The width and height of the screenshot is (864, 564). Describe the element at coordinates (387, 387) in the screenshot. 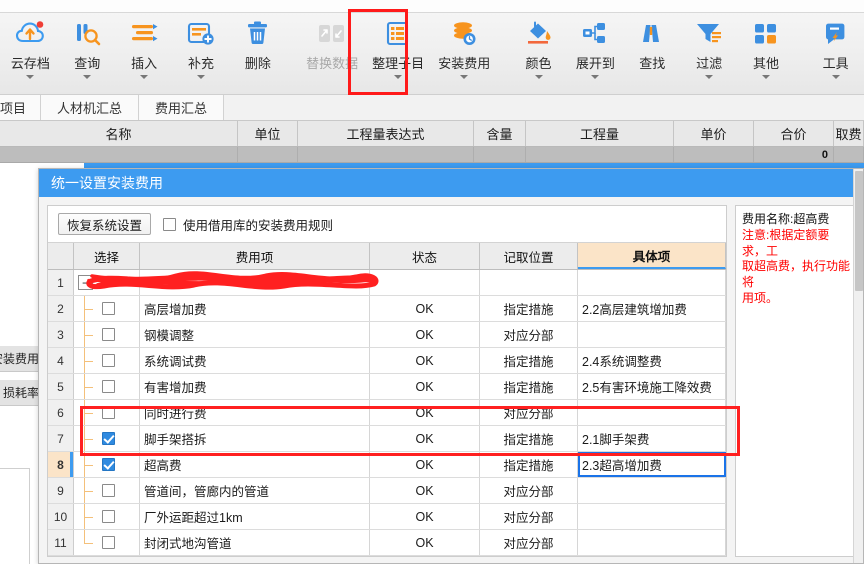

I see `table-row: 5 有害增加费 OK 指定措施 2.5有害环境施工降效费` at that location.